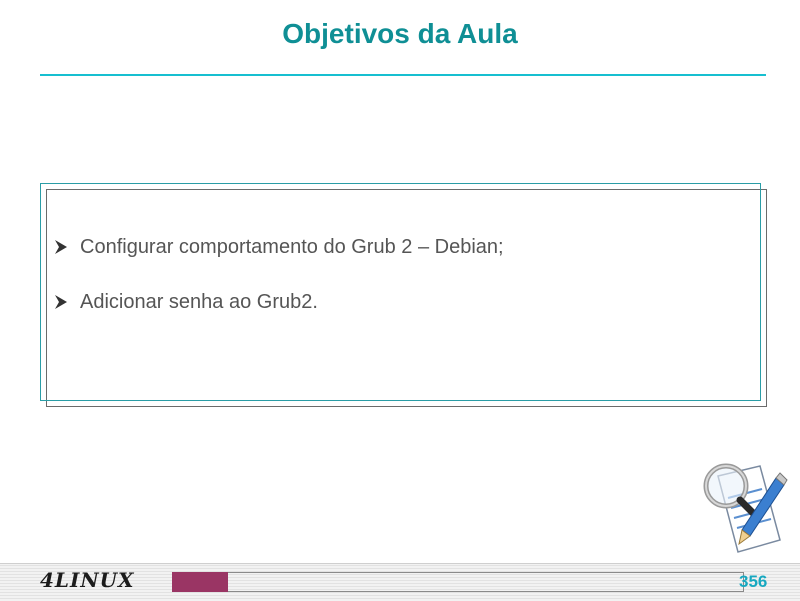  What do you see at coordinates (403, 75) in the screenshot?
I see `title-divider` at bounding box center [403, 75].